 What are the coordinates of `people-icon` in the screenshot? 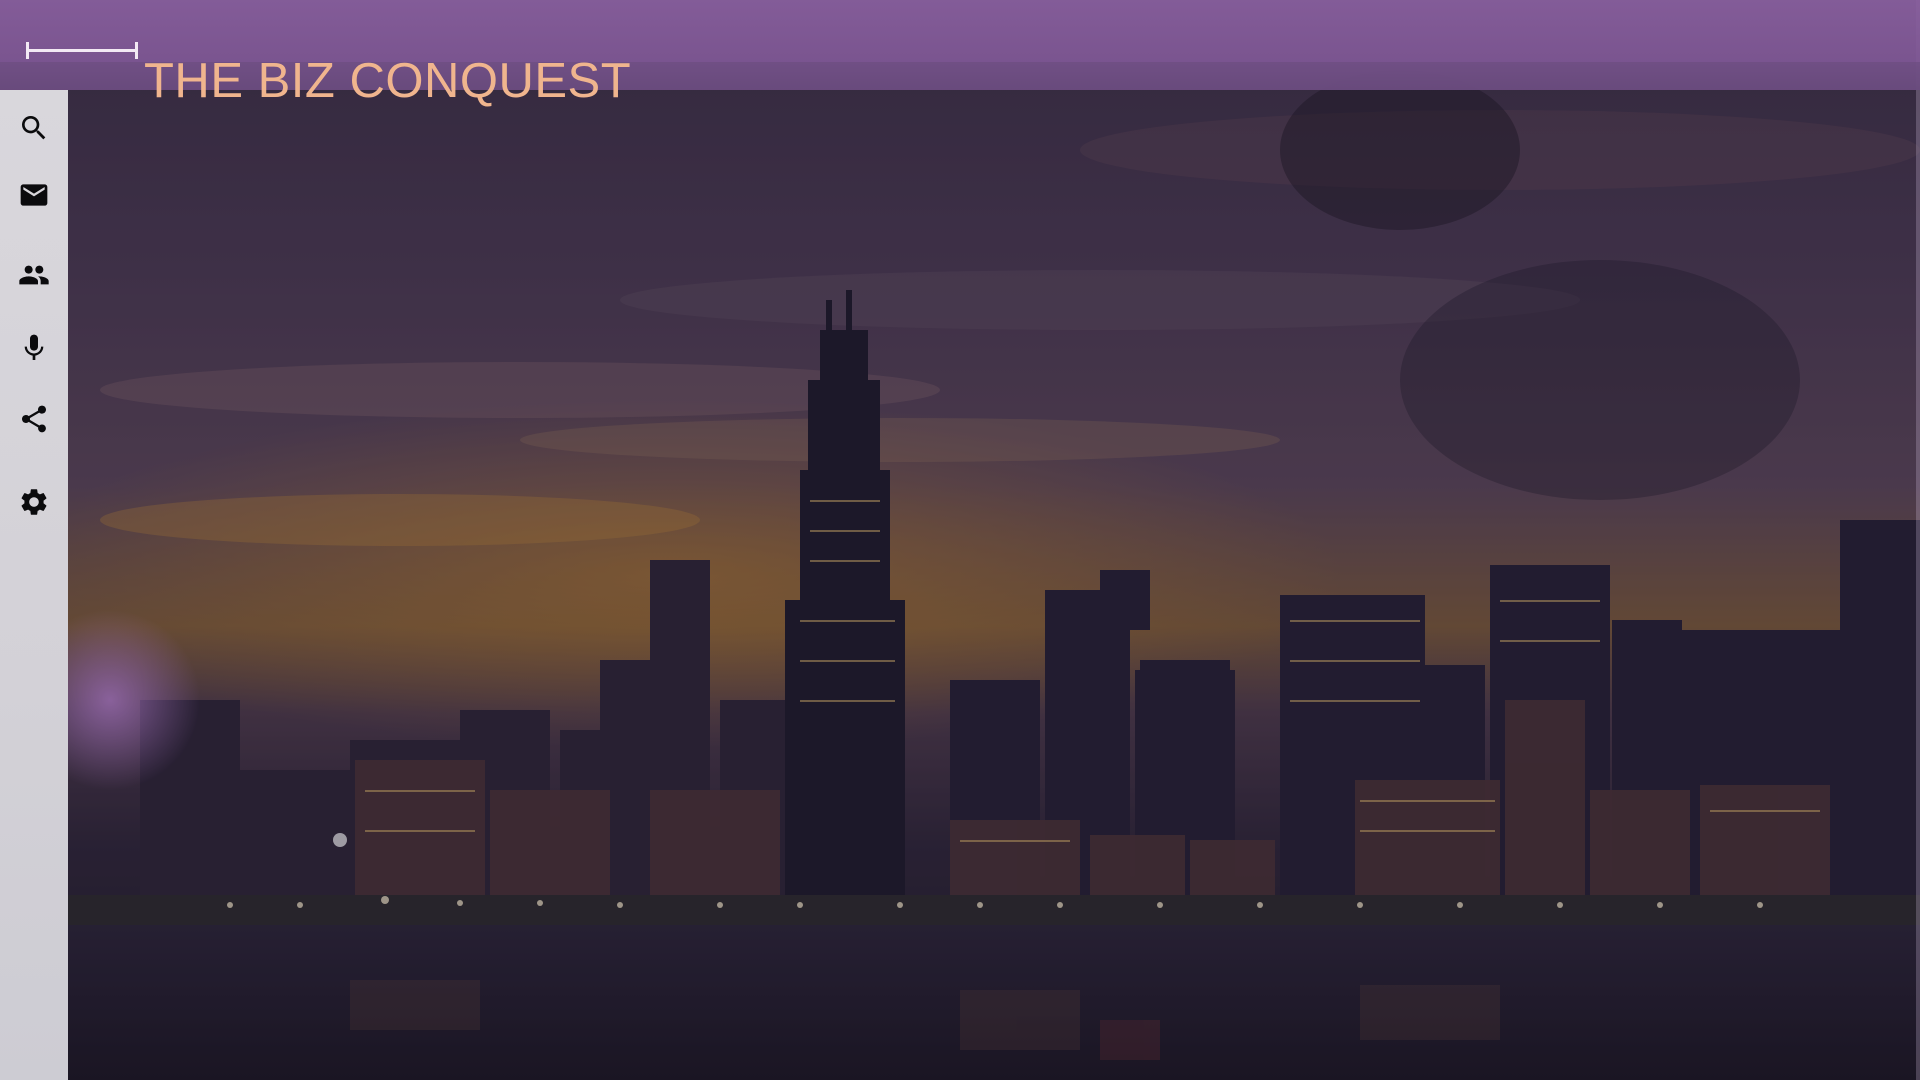 It's located at (34, 275).